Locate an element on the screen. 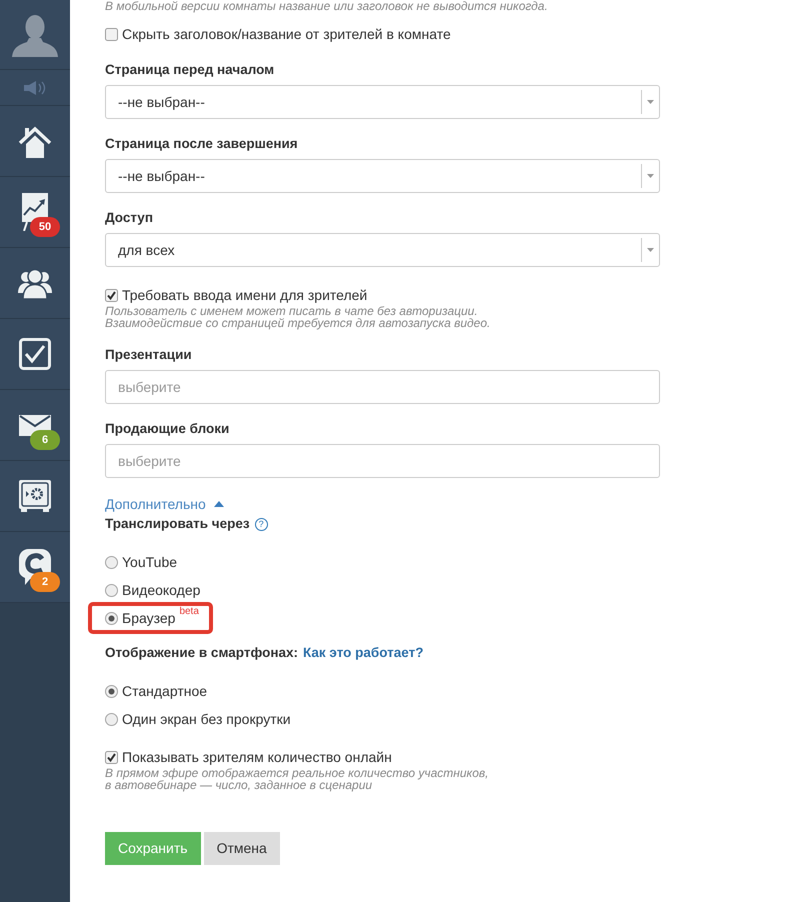 This screenshot has height=902, width=787. cancel-button: Отмена is located at coordinates (242, 848).